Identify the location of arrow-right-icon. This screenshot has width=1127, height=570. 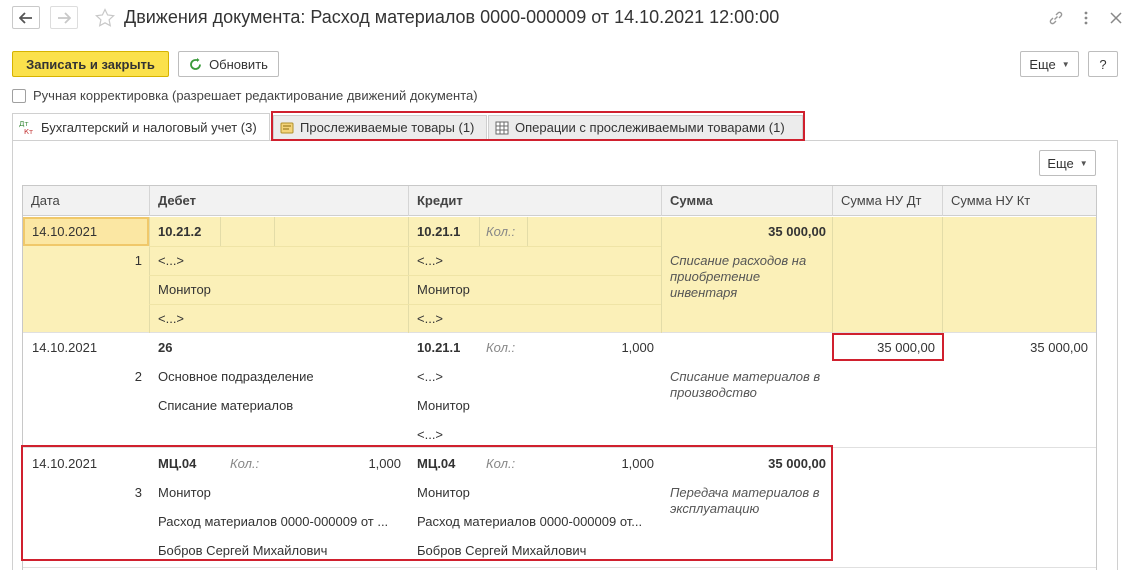
(64, 17).